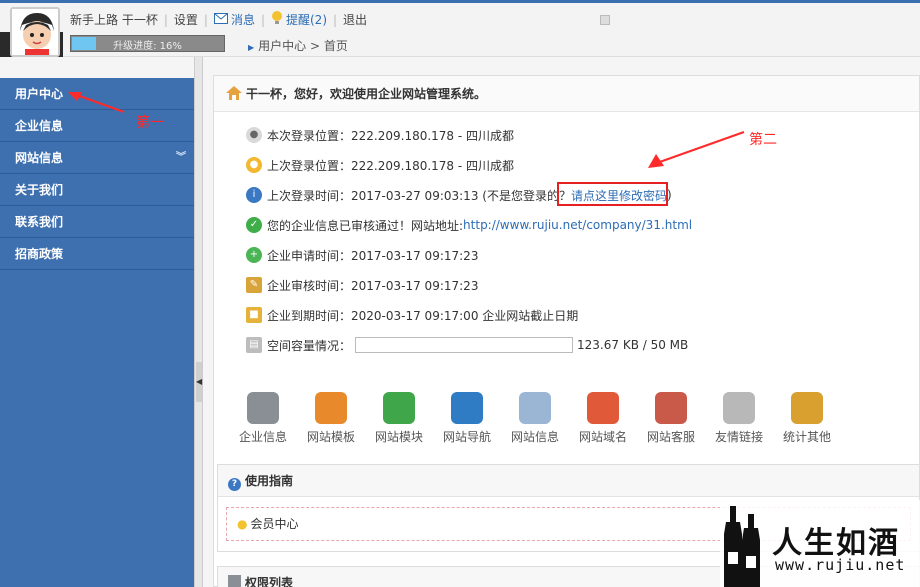 The height and width of the screenshot is (587, 920). Describe the element at coordinates (464, 345) in the screenshot. I see `space-usage-bar` at that location.